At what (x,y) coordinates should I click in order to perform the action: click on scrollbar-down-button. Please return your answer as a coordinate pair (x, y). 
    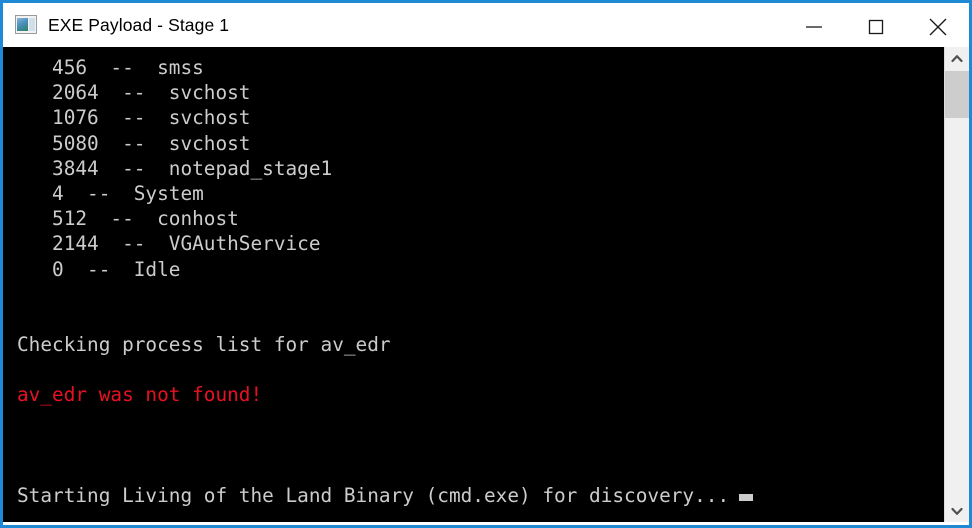
    Looking at the image, I should click on (957, 511).